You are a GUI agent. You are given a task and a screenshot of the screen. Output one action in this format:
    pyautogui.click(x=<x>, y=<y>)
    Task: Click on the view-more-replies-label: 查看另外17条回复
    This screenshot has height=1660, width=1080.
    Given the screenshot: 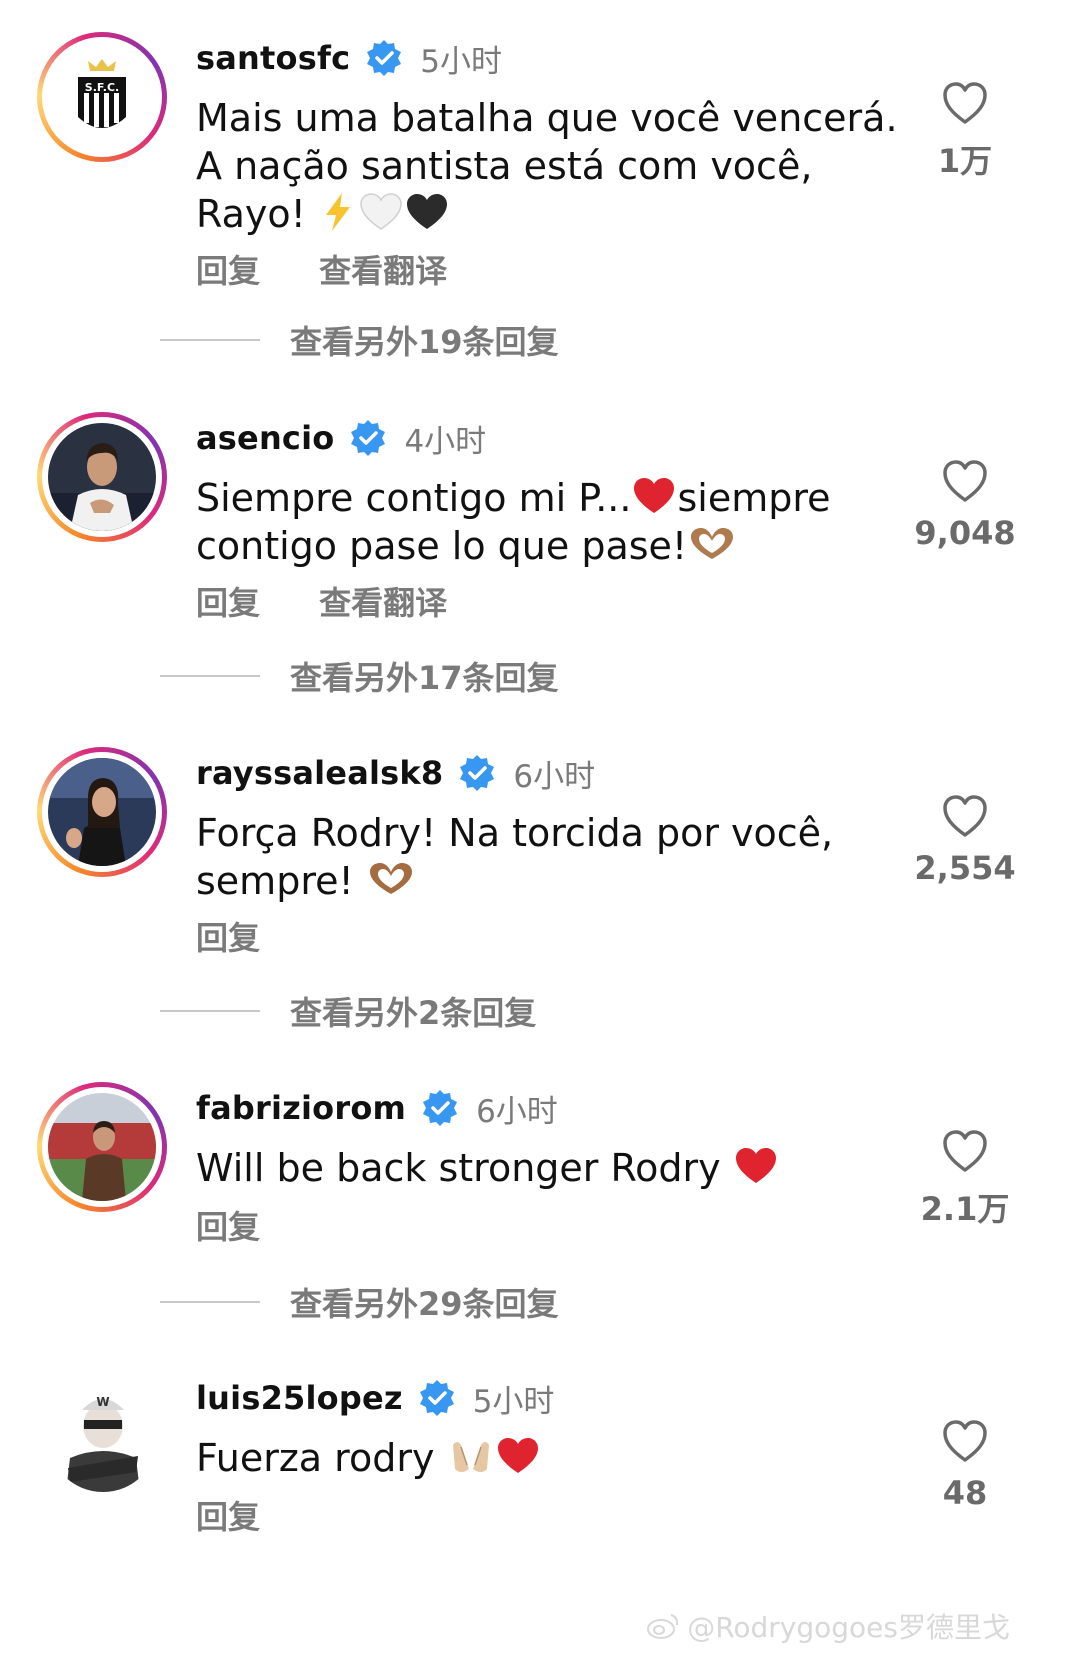 What is the action you would take?
    pyautogui.click(x=424, y=678)
    